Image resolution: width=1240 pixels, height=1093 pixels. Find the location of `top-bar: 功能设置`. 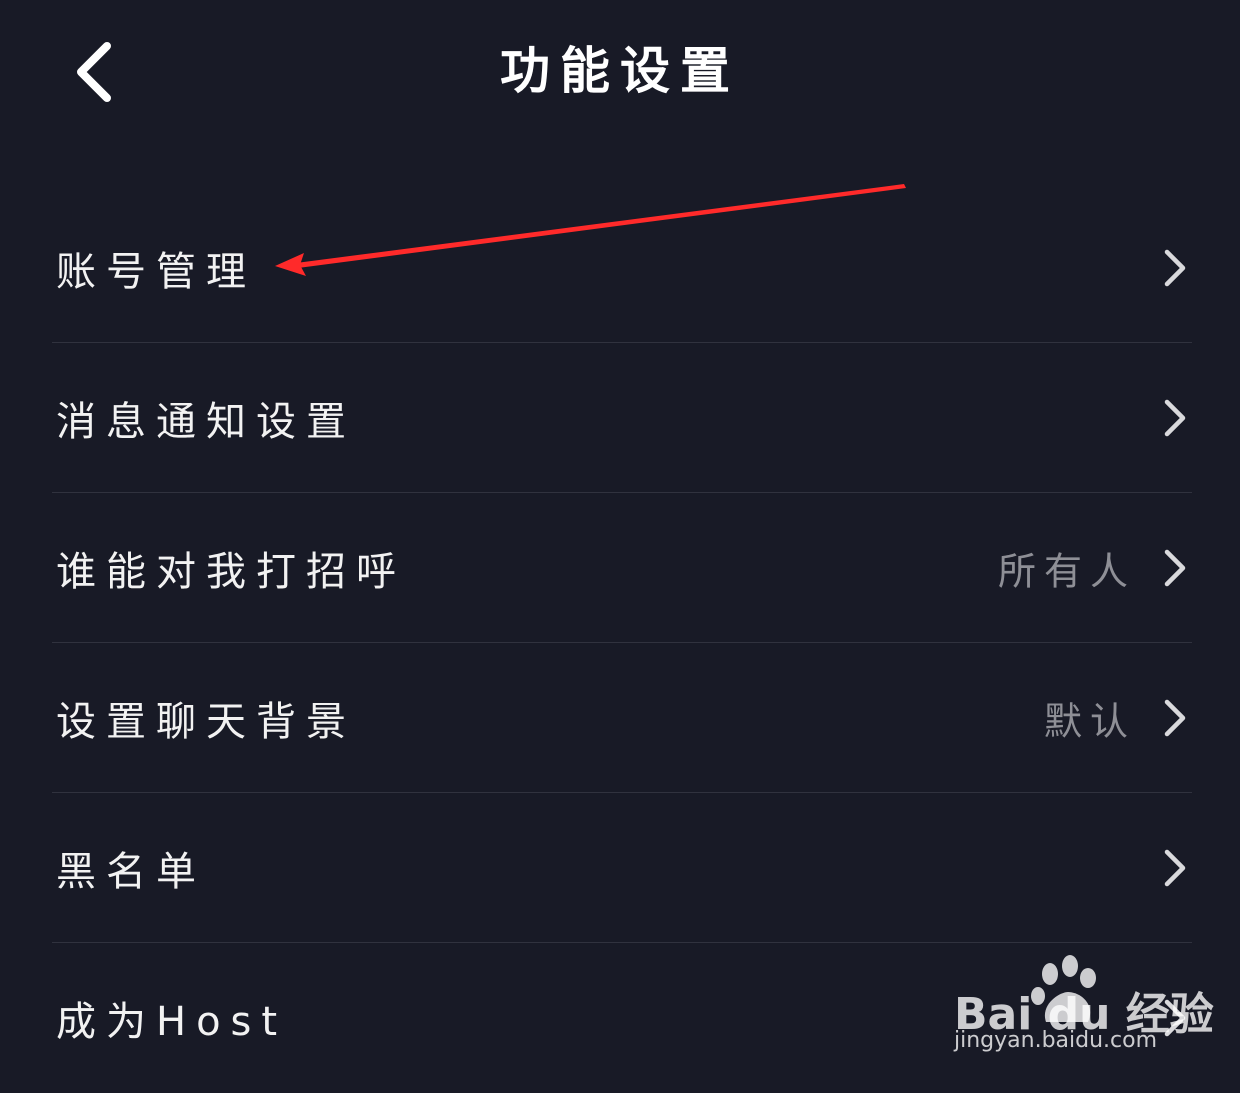

top-bar: 功能设置 is located at coordinates (620, 75).